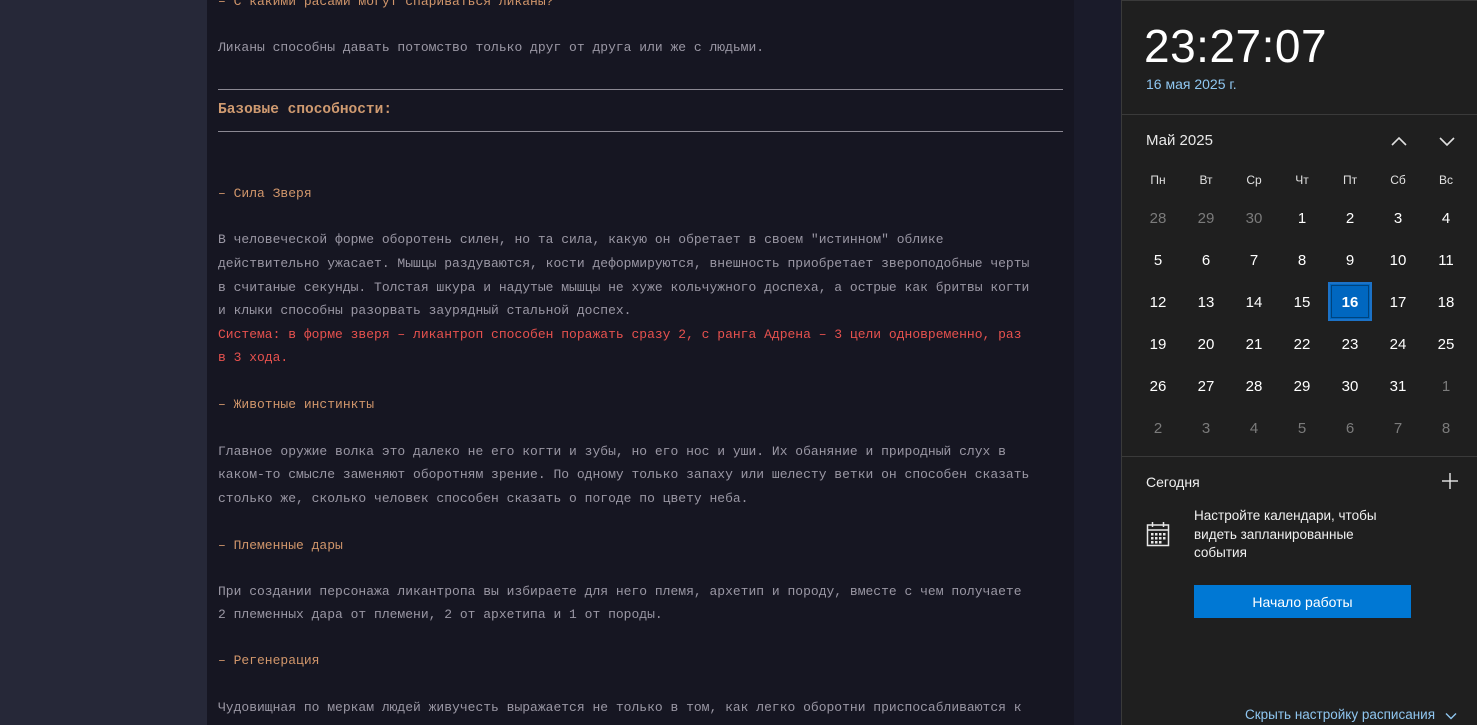 The height and width of the screenshot is (725, 1477). I want to click on calendar-day: 14, so click(1254, 302).